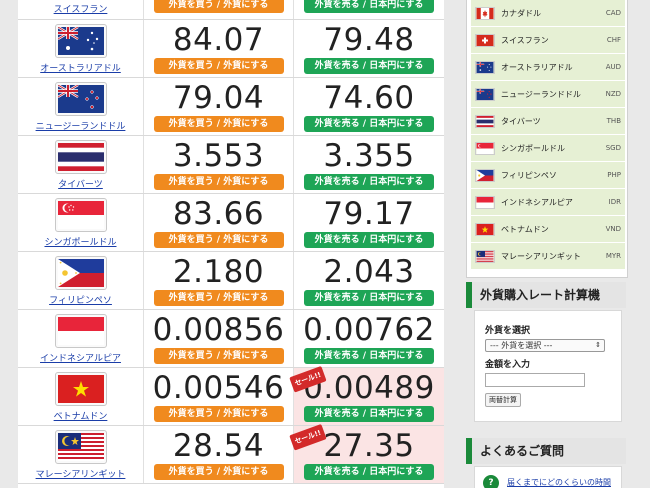  I want to click on currency-cell: シンガポールドル, so click(81, 222).